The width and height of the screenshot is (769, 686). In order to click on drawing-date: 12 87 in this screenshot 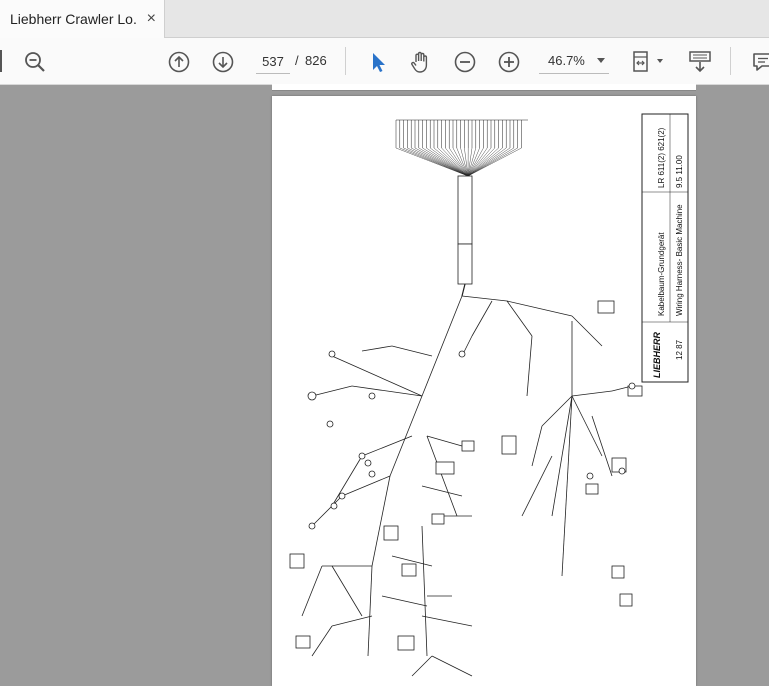, I will do `click(679, 349)`.